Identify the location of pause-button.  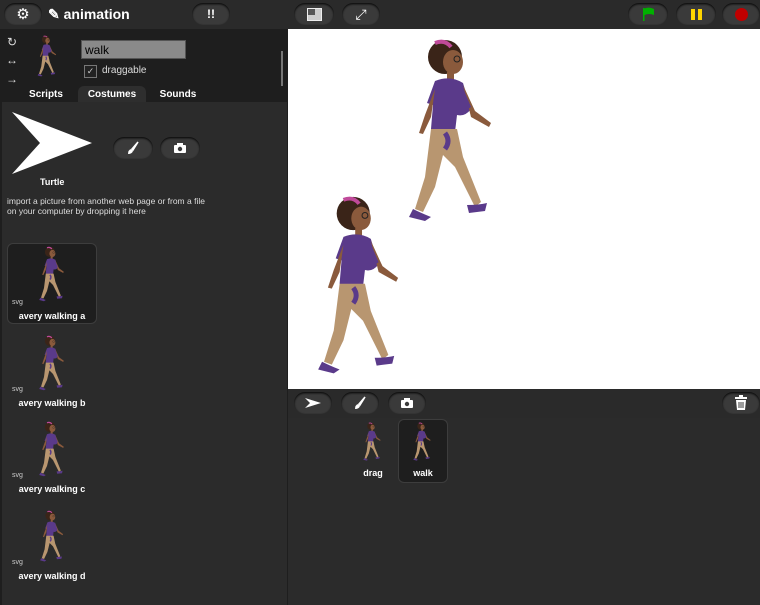
(696, 14).